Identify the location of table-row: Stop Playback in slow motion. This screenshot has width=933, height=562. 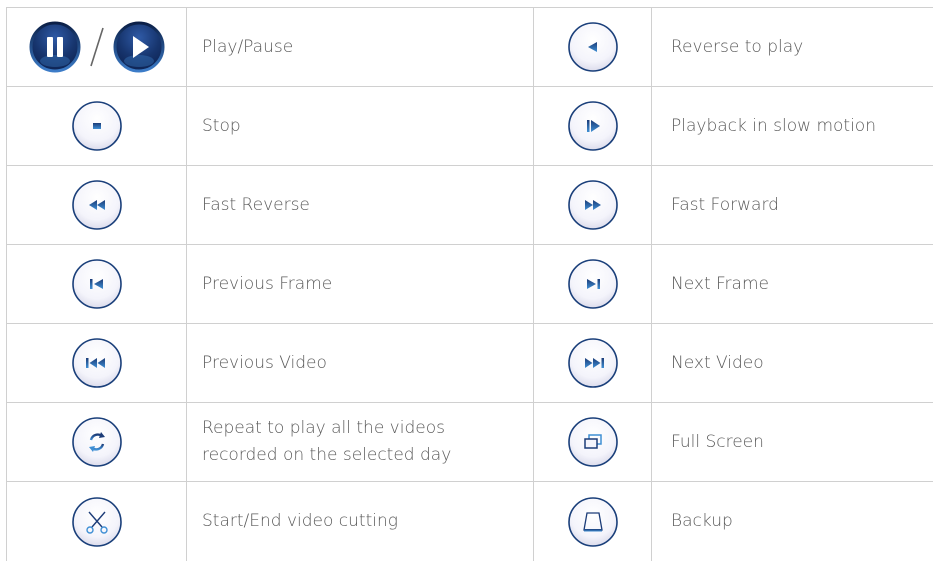
(469, 125).